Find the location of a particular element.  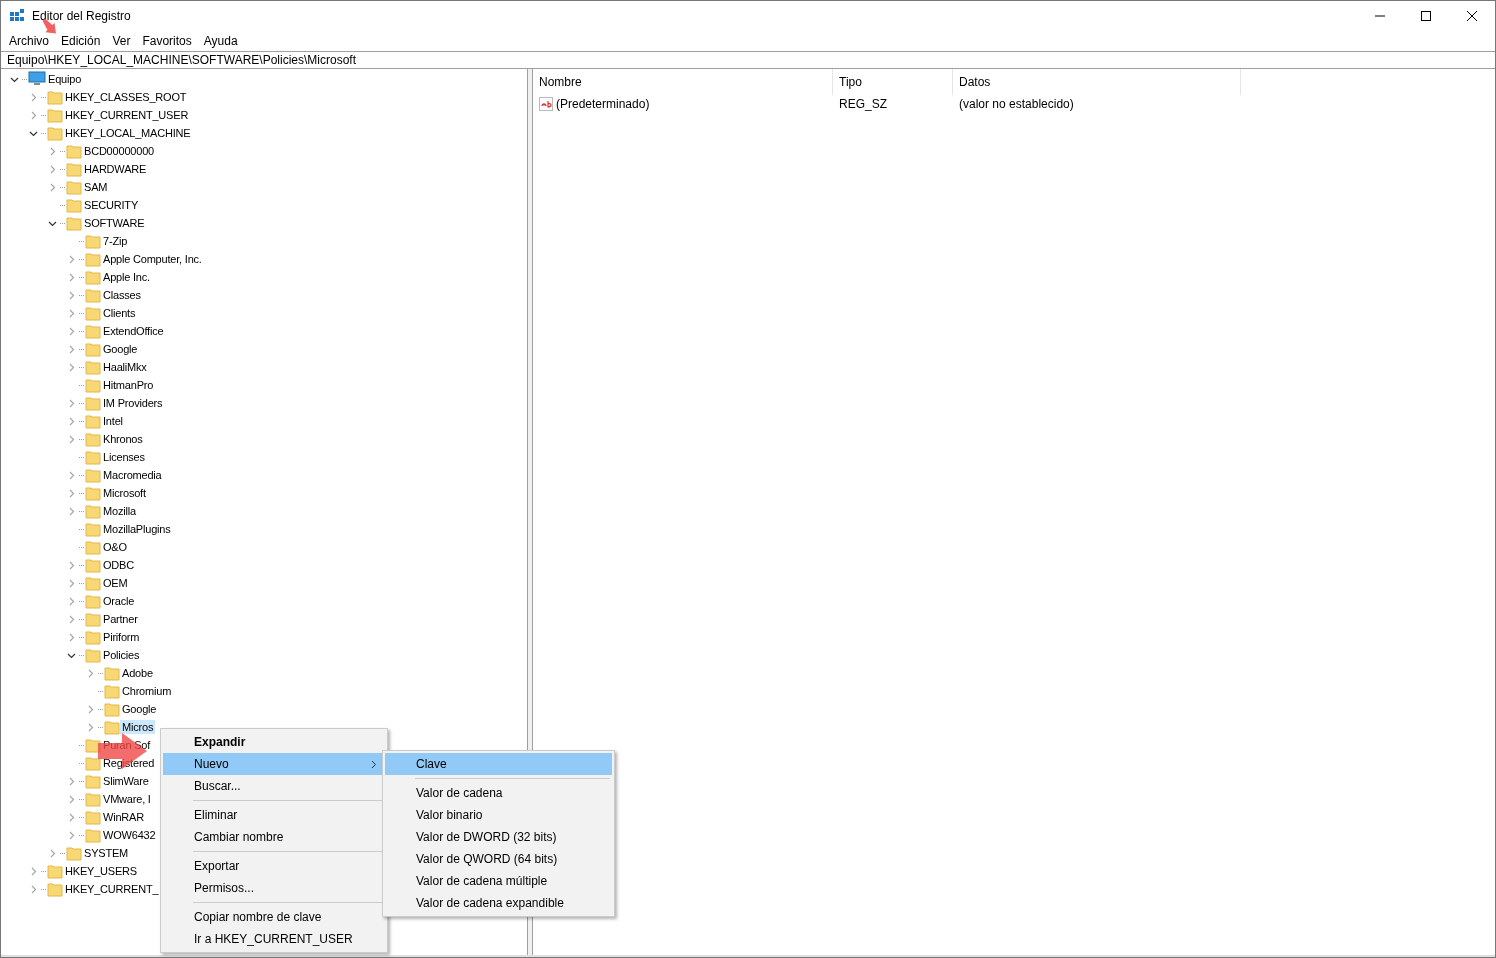

context-menu-item: Eliminar is located at coordinates (274, 815).